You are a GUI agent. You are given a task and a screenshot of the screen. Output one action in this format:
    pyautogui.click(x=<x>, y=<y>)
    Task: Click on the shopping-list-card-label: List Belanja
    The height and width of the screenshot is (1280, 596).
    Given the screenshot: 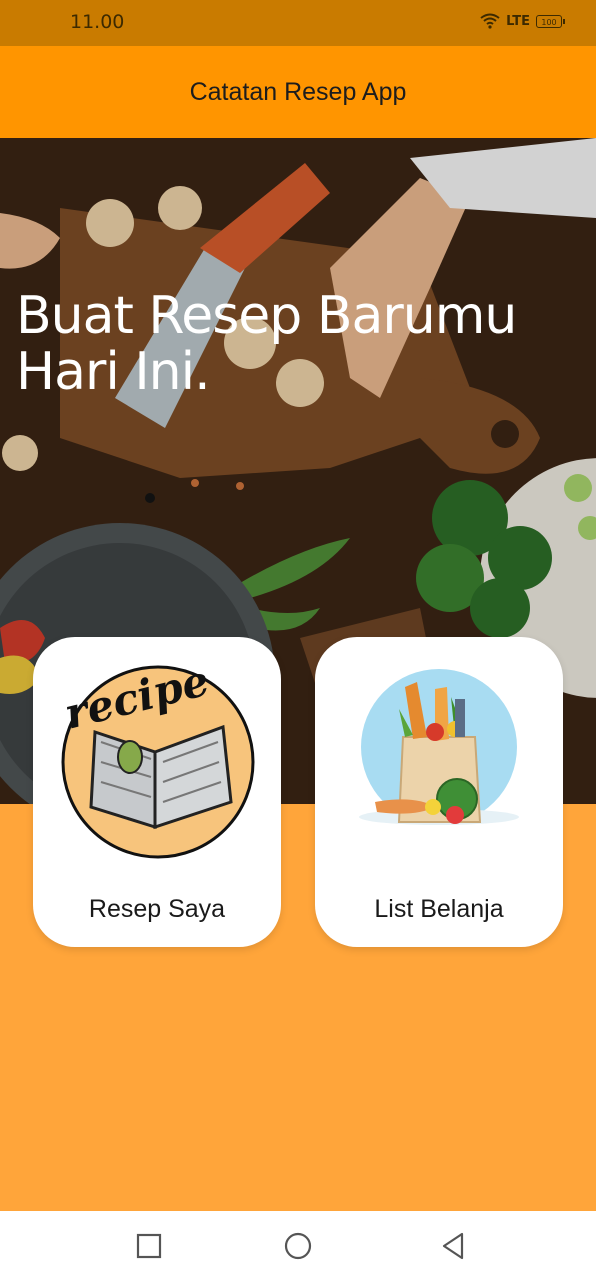 What is the action you would take?
    pyautogui.click(x=439, y=909)
    